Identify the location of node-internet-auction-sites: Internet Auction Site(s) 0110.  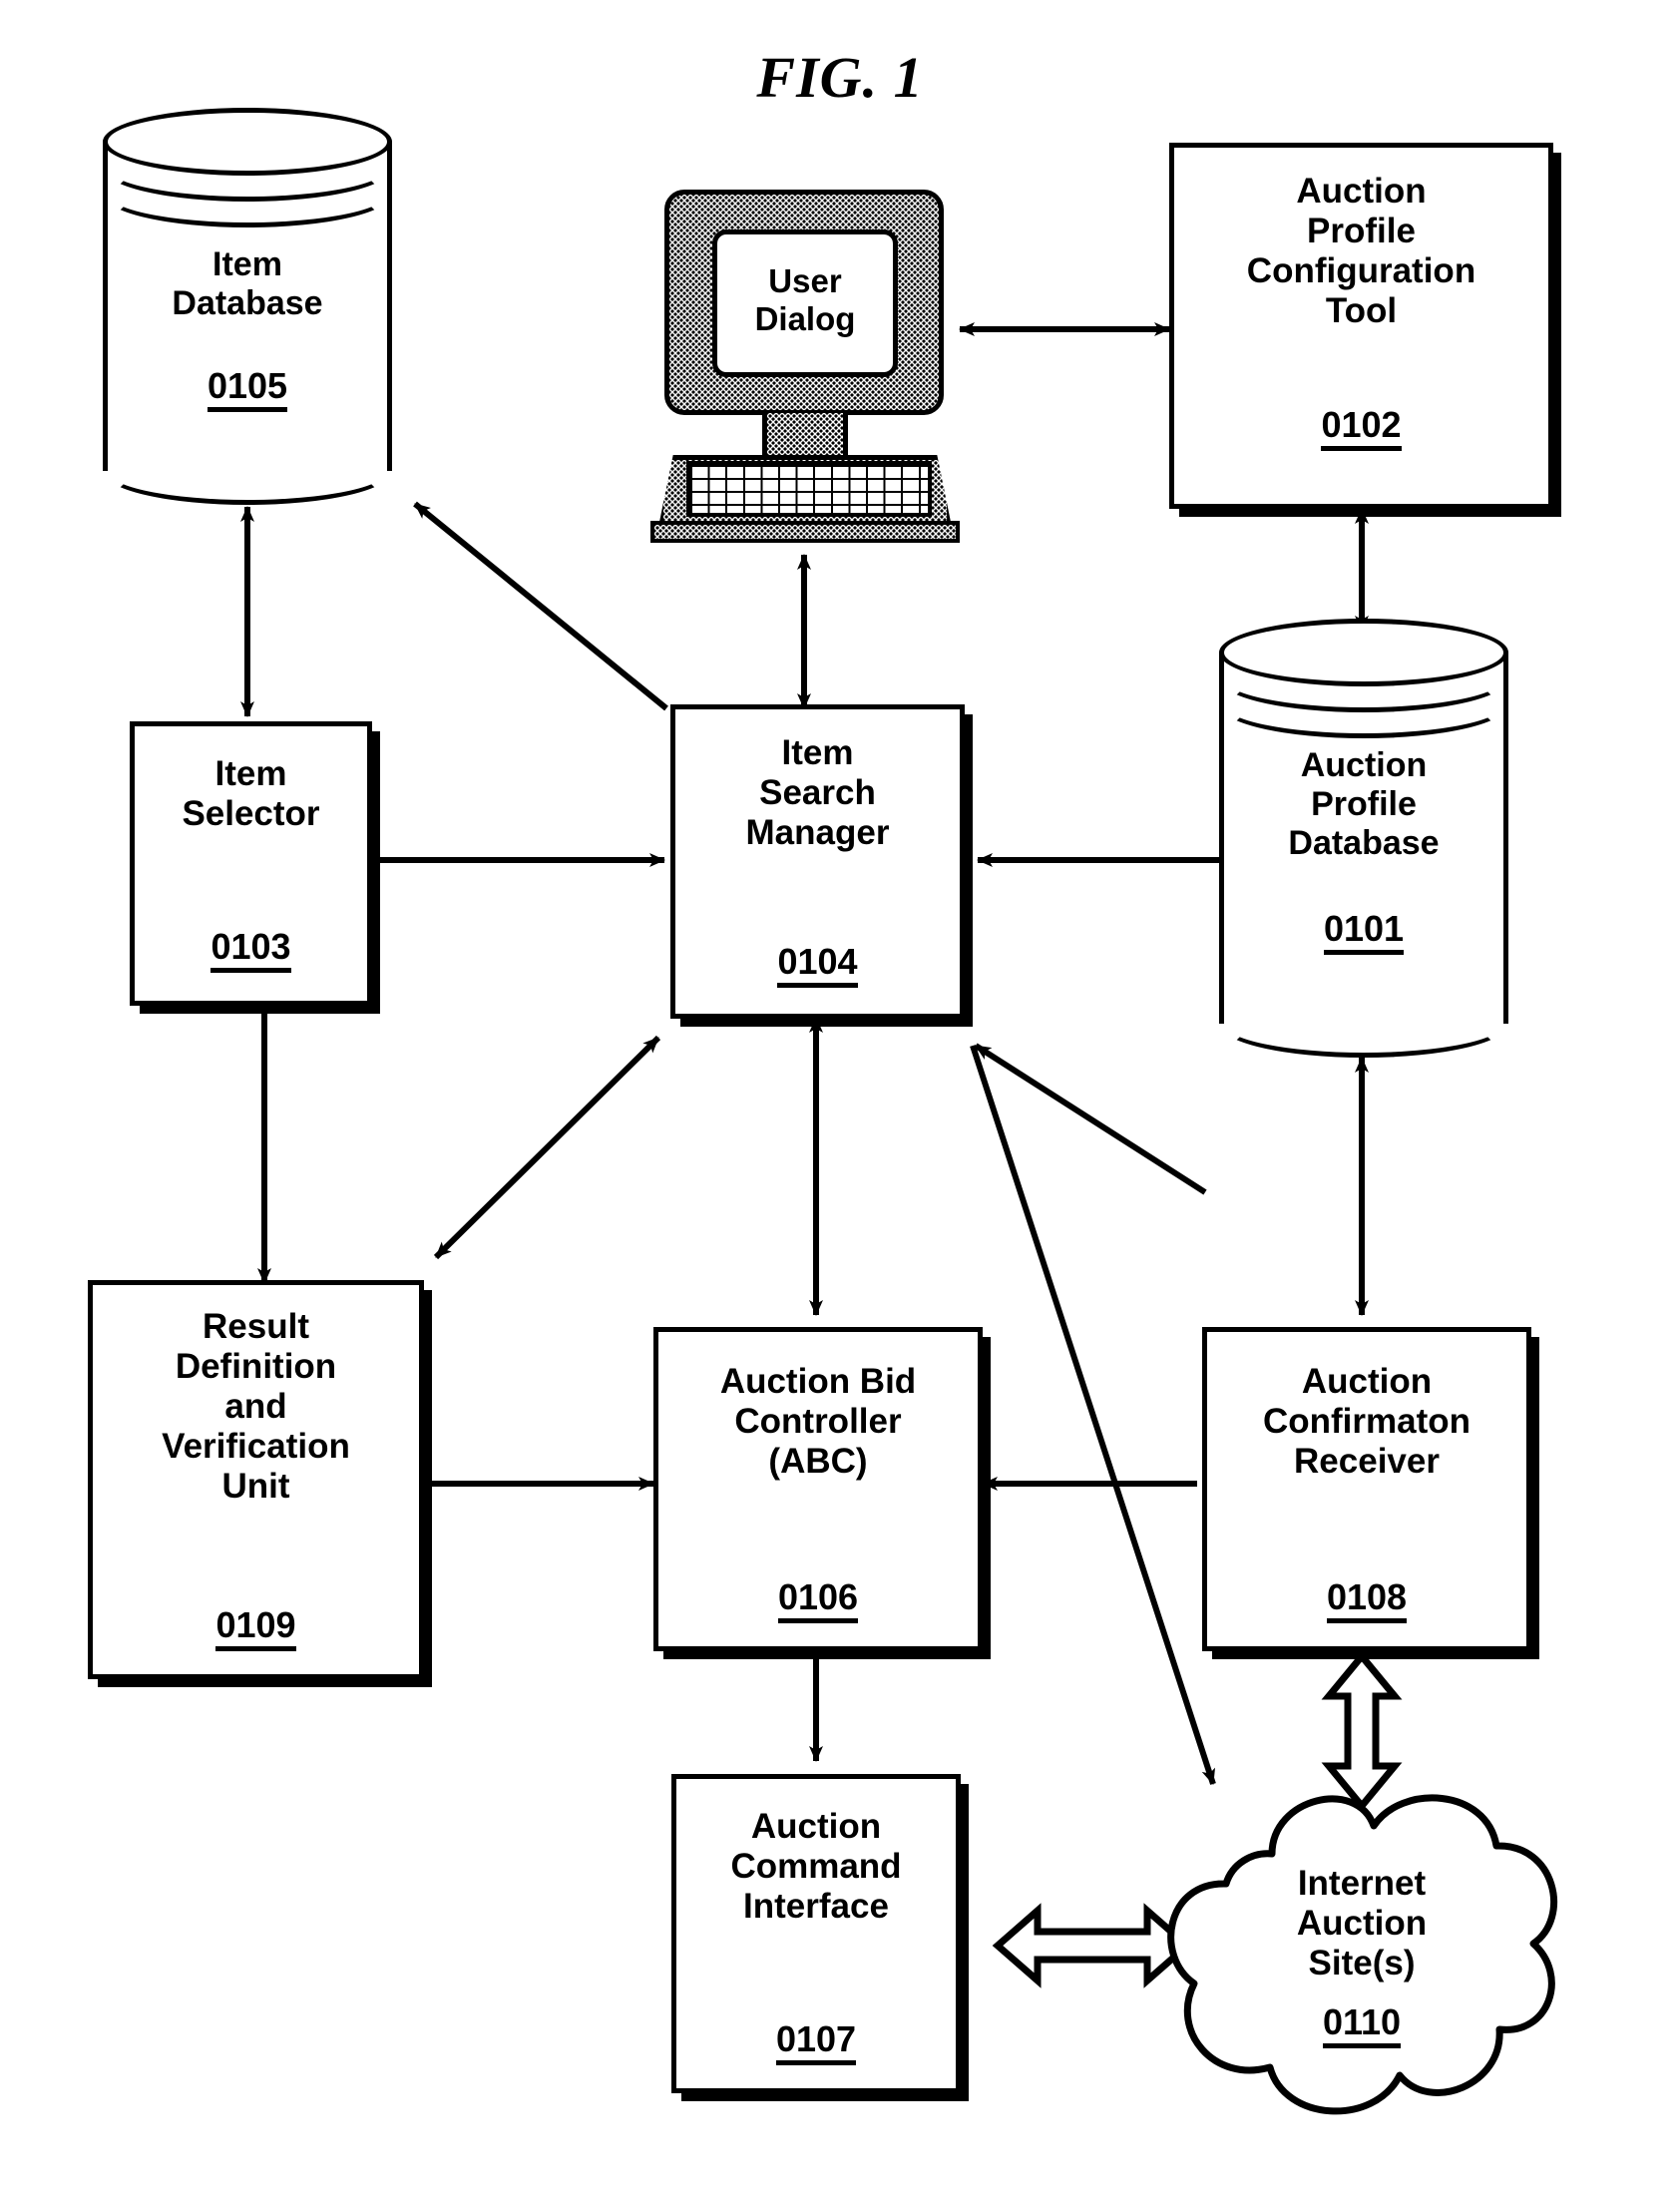
(1361, 1936).